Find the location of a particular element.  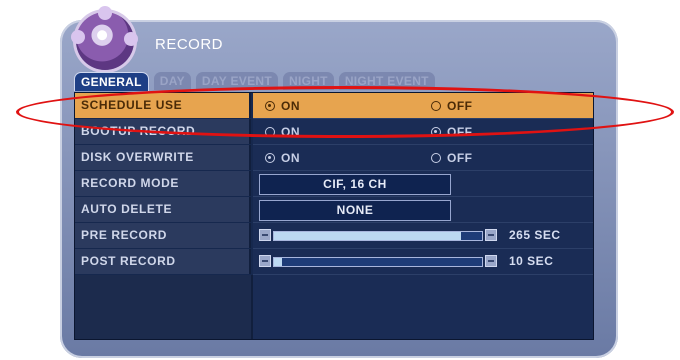

post-record-value: 10 SEC is located at coordinates (531, 261).